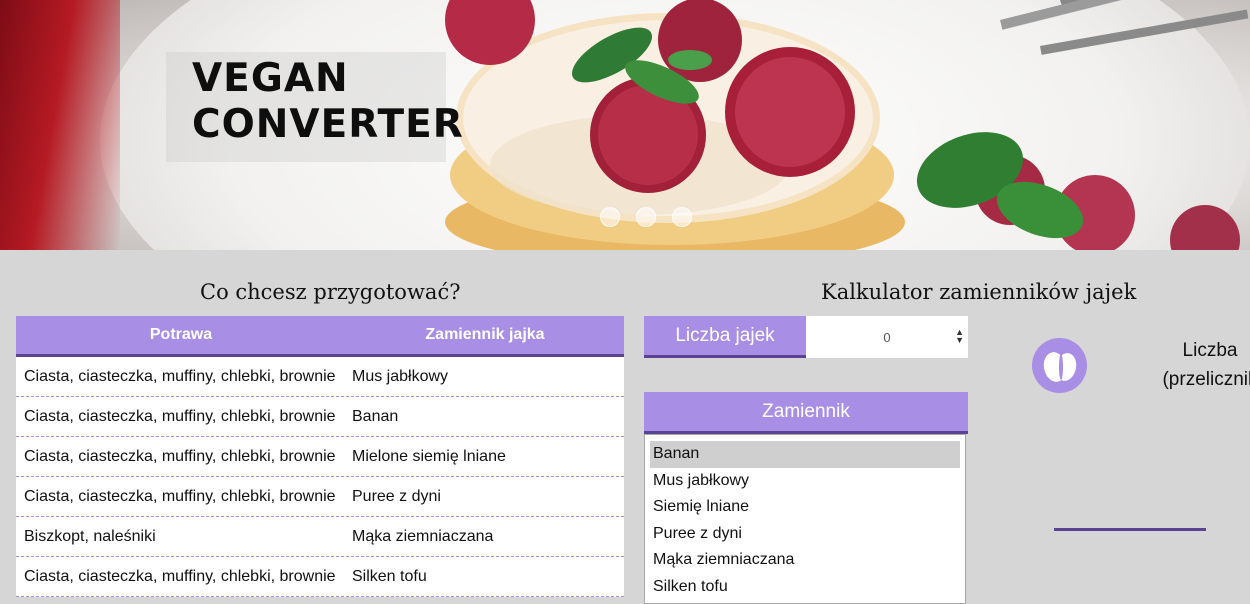 The width and height of the screenshot is (1250, 604). I want to click on eggs-icon, so click(1059, 365).